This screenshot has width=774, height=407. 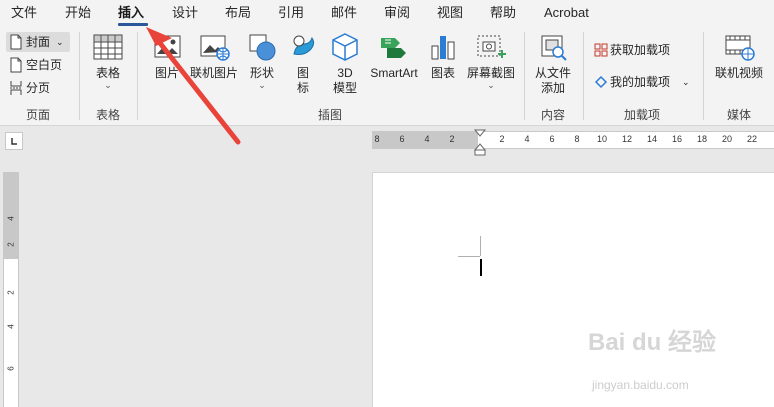 What do you see at coordinates (503, 13) in the screenshot?
I see `tab-help: 帮助` at bounding box center [503, 13].